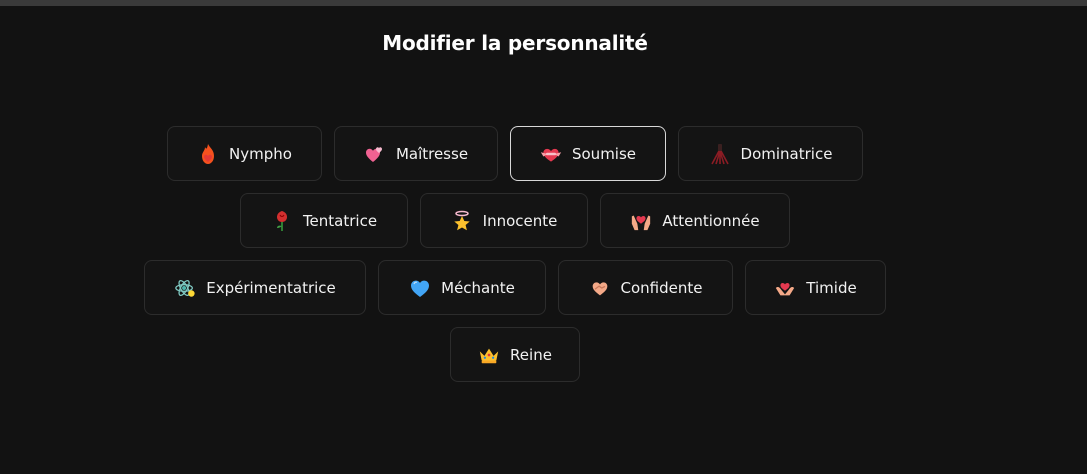  I want to click on personality-label: Méchante, so click(478, 287).